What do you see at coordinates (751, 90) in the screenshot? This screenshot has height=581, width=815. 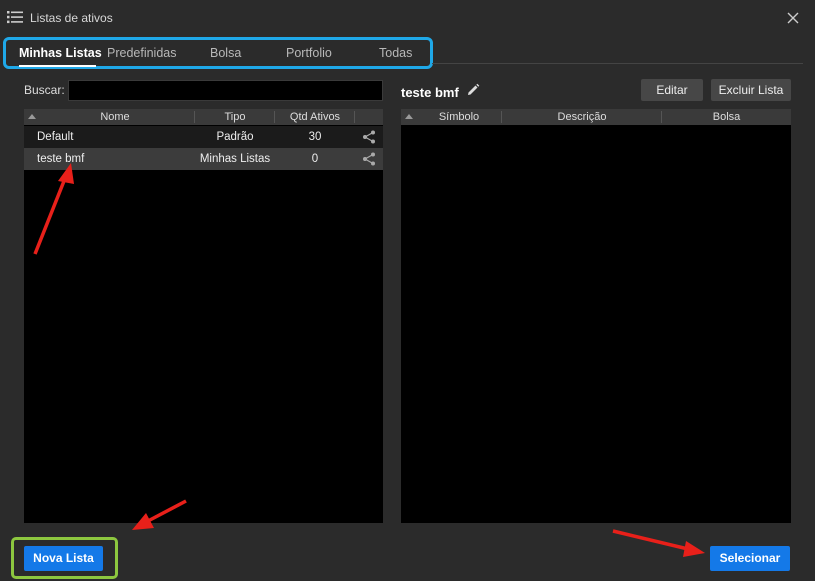 I see `delete-list-button: Excluir Lista` at bounding box center [751, 90].